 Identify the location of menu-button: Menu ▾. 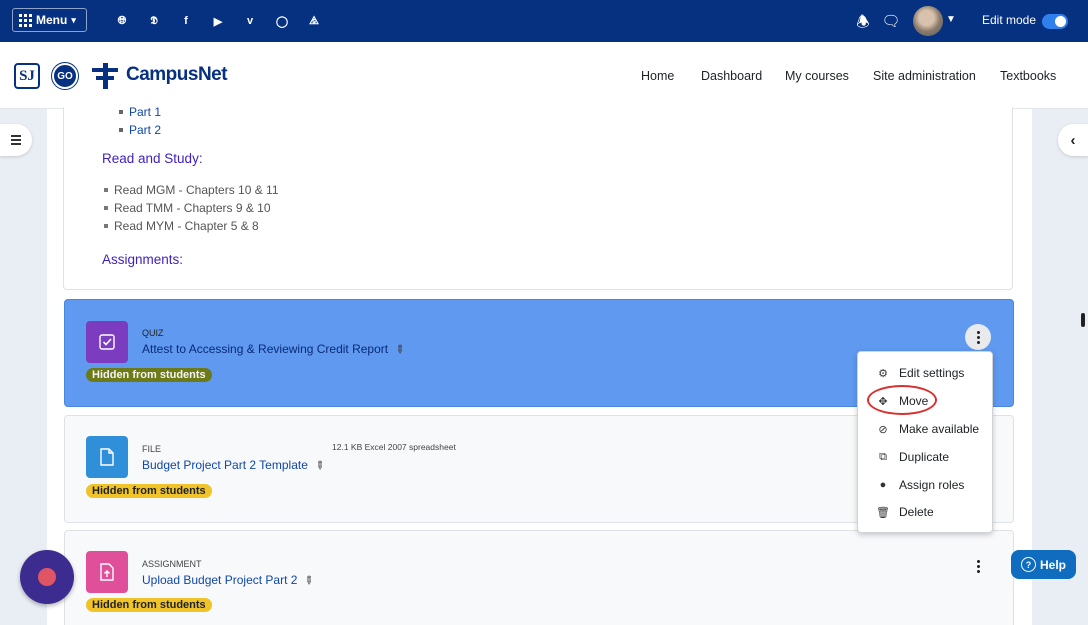
(49, 20).